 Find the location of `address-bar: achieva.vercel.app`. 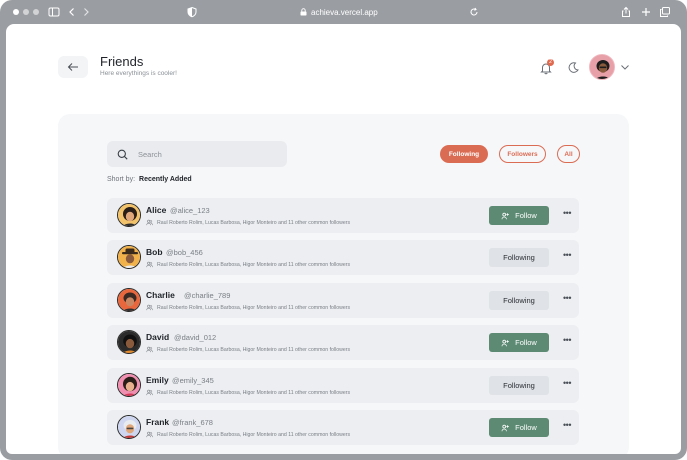

address-bar: achieva.vercel.app is located at coordinates (360, 12).